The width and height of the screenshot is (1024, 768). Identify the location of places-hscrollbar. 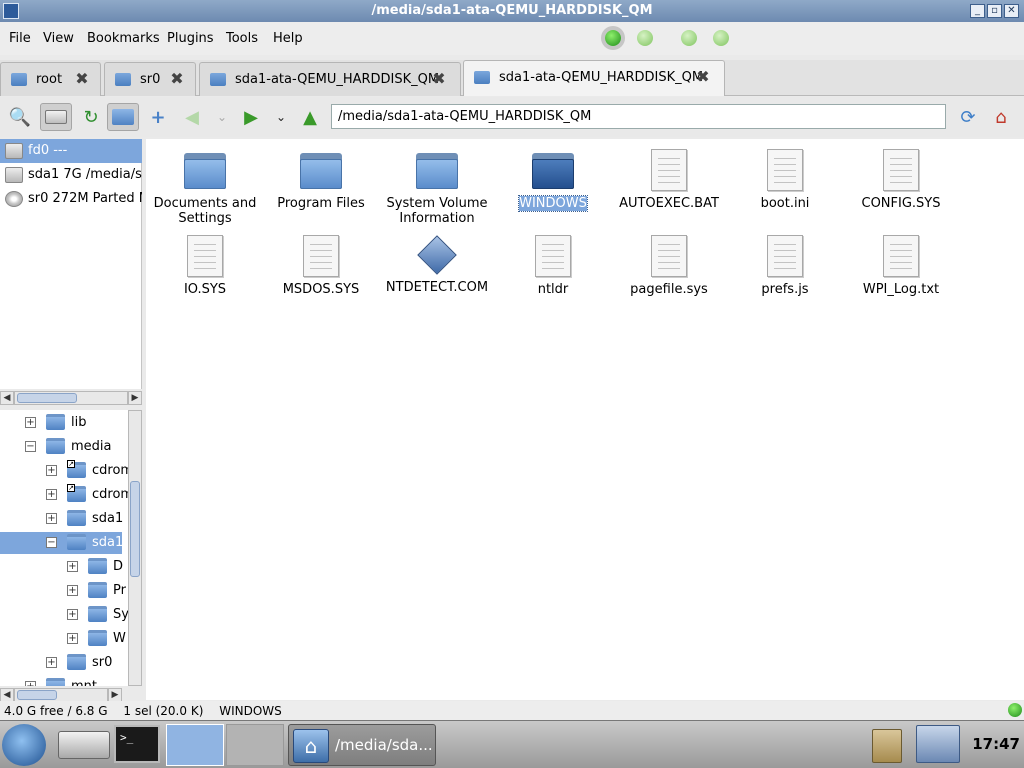
(71, 398).